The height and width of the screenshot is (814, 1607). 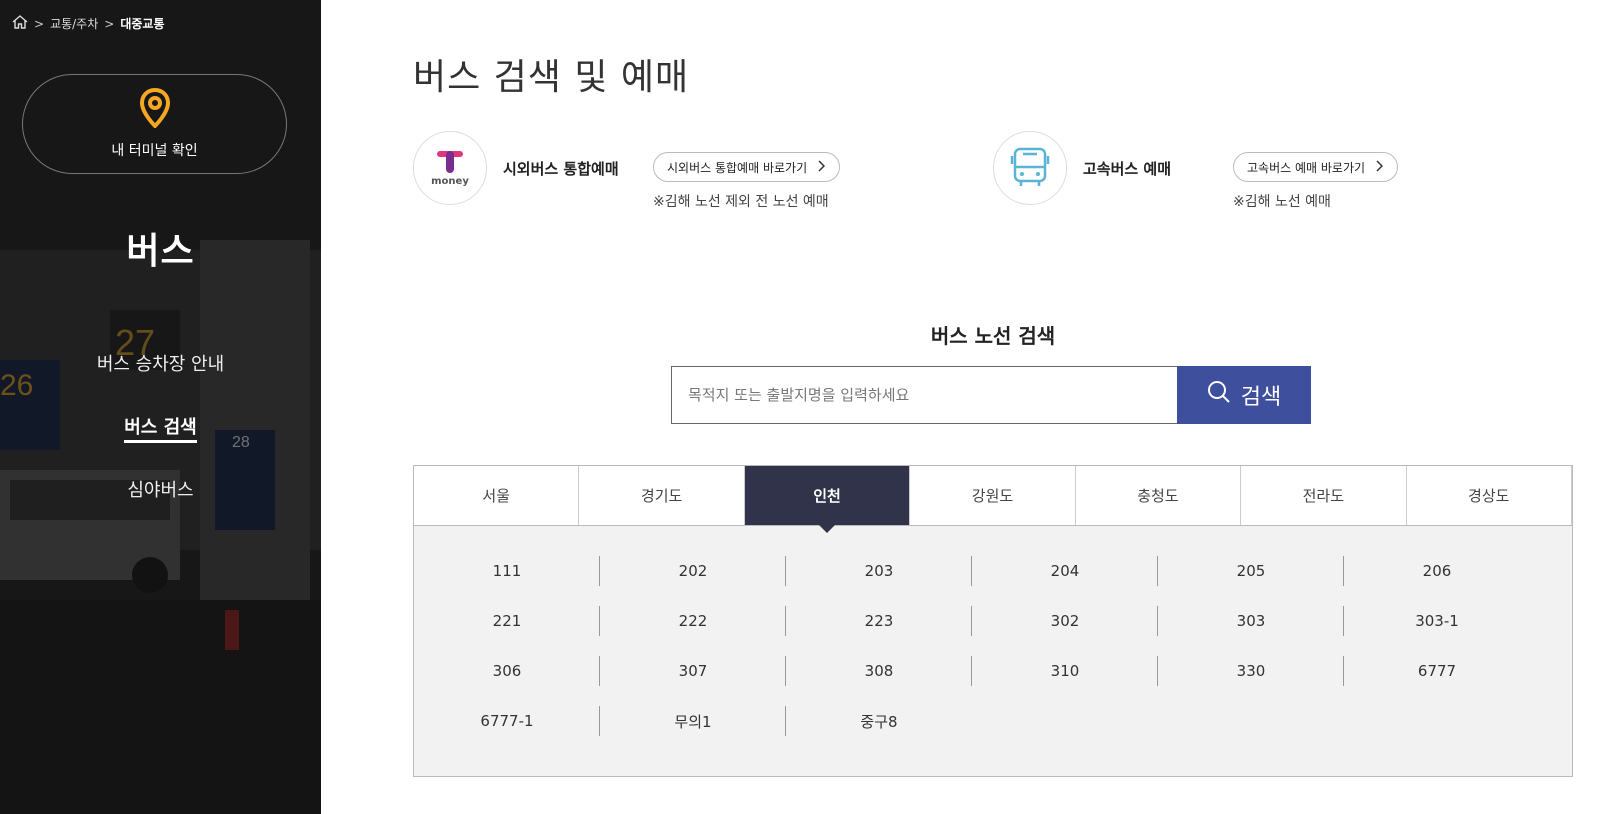 I want to click on breadcrumb-item-public-transport: 대중교통, so click(x=142, y=23).